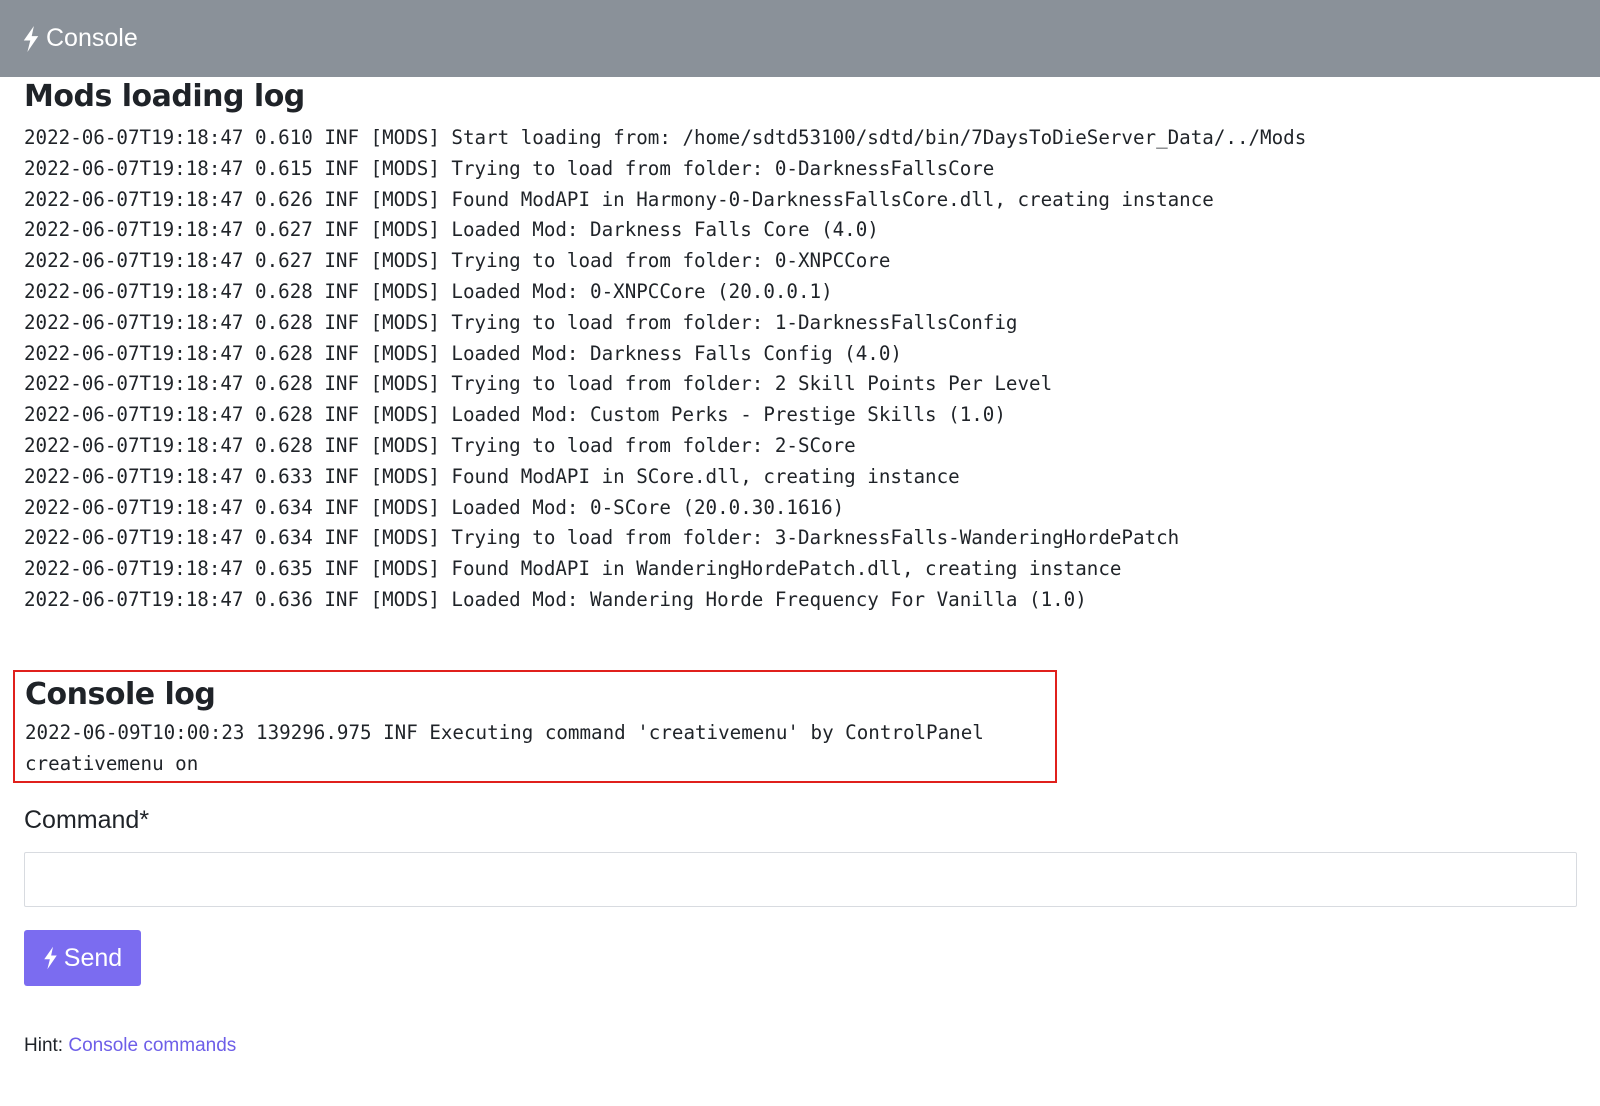  I want to click on console-log-title: Console log, so click(120, 694).